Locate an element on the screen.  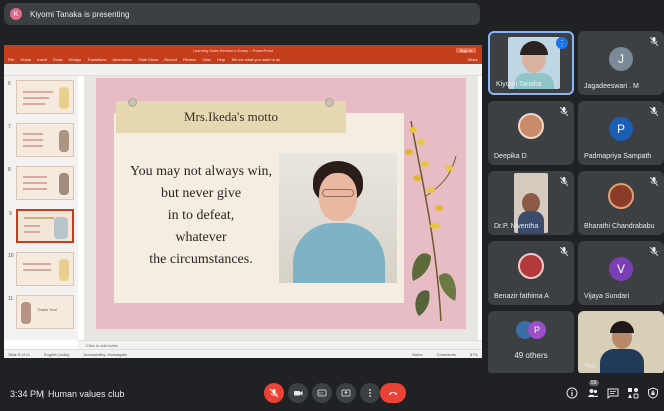
participant-avatar: P is located at coordinates (621, 129).